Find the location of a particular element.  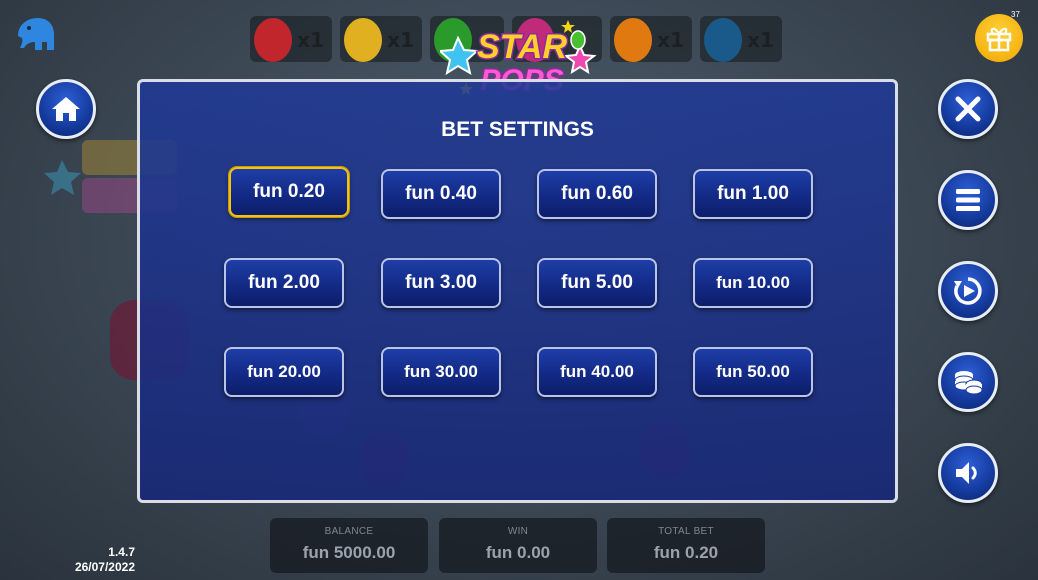

menu-button is located at coordinates (968, 200).